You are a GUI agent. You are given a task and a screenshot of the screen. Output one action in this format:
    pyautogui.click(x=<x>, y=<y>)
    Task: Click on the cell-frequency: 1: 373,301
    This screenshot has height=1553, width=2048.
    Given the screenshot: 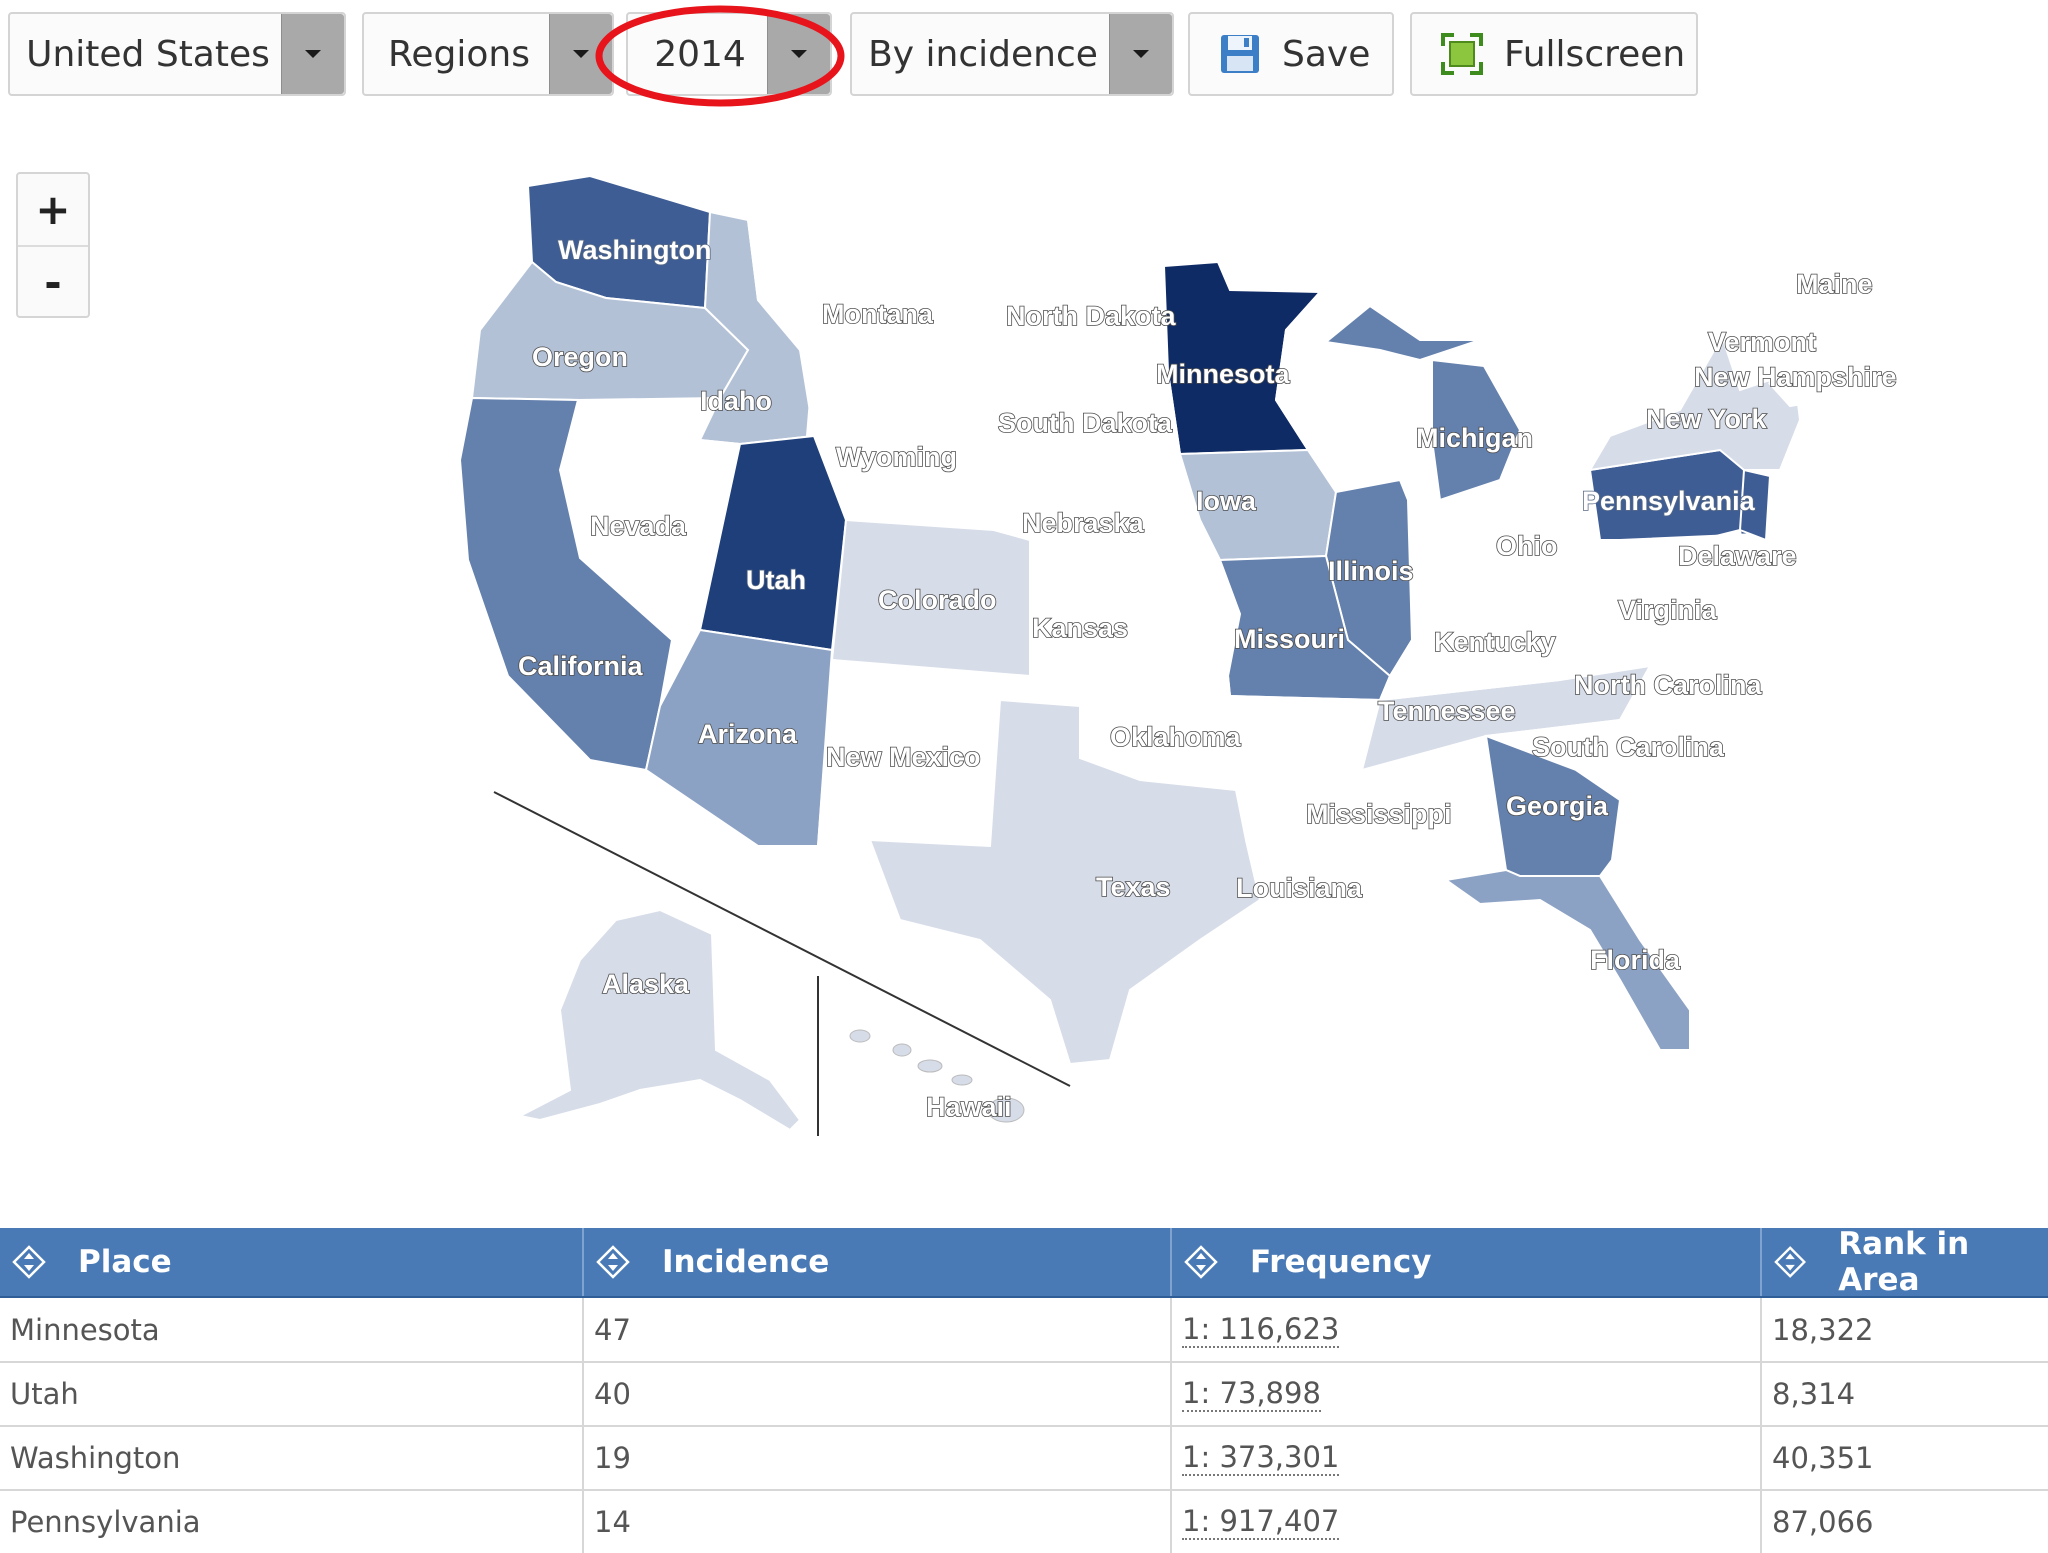 What is the action you would take?
    pyautogui.click(x=1465, y=1457)
    